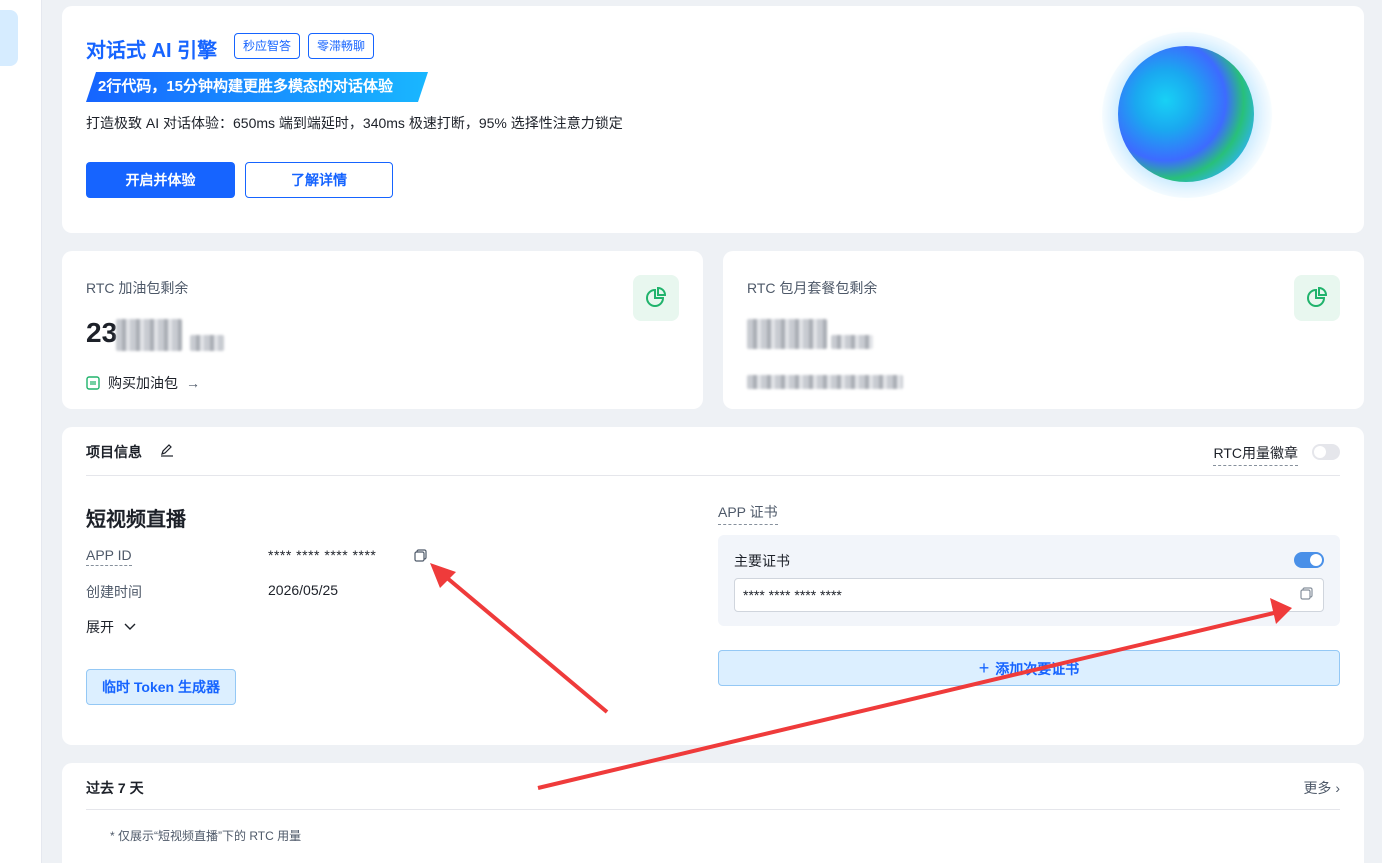  I want to click on hero-banner: 2行代码，15分钟构建更胜多模态的对话体验, so click(257, 87).